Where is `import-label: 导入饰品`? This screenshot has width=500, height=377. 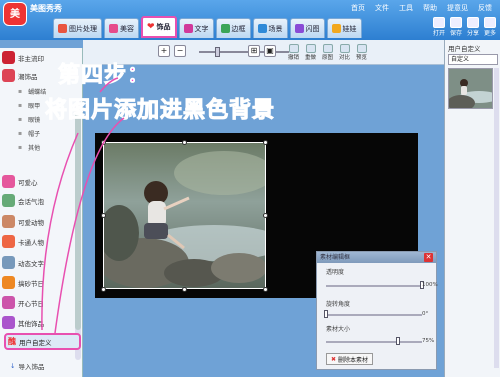
import-label: 导入饰品 is located at coordinates (31, 366).